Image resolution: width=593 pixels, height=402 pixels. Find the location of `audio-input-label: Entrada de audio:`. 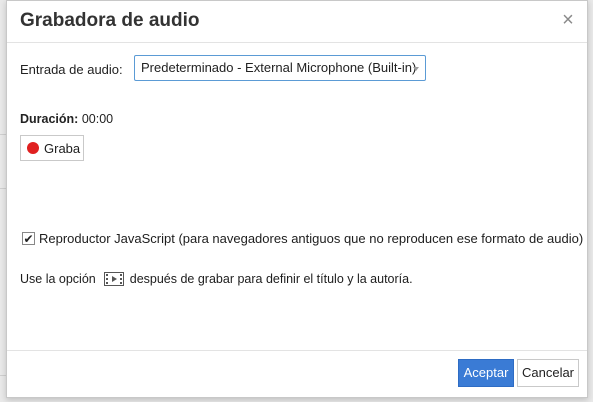

audio-input-label: Entrada de audio: is located at coordinates (71, 69).